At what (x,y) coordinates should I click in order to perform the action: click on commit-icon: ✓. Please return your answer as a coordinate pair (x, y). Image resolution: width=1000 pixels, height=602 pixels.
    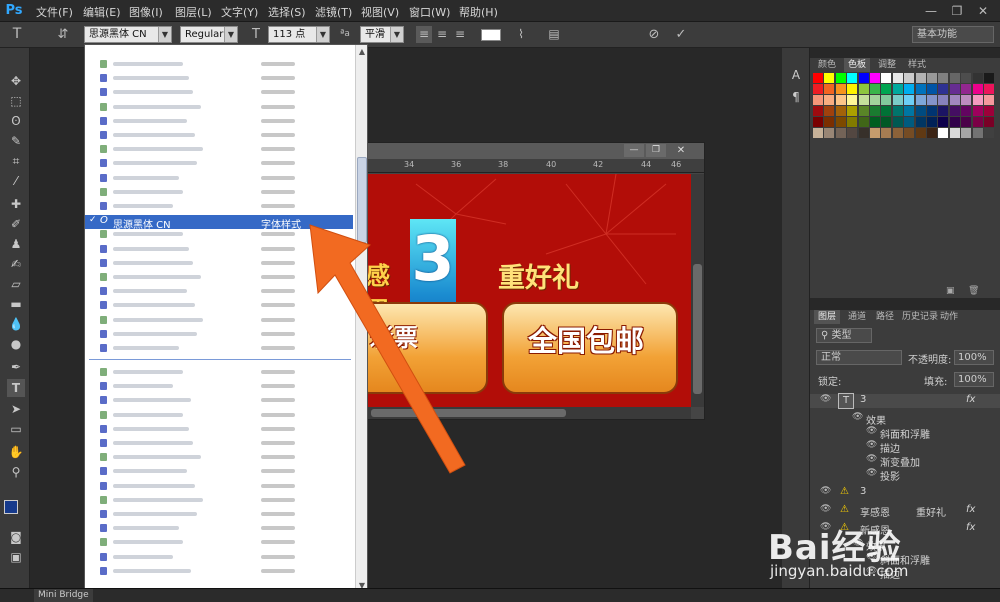
    Looking at the image, I should click on (681, 34).